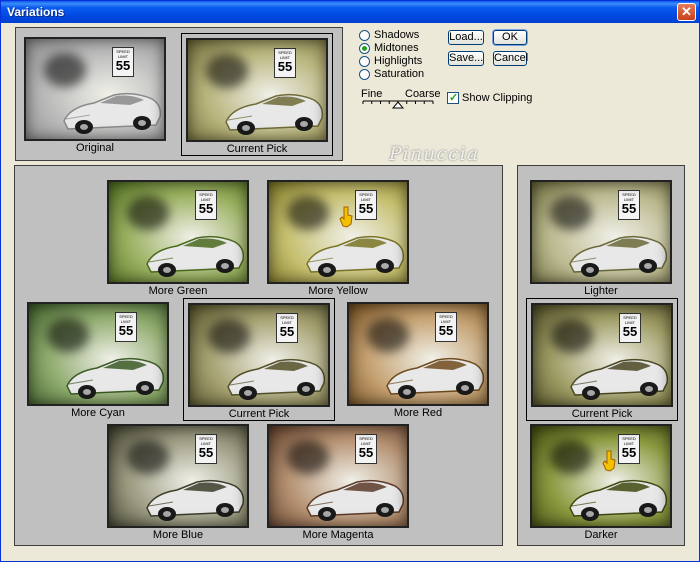  I want to click on thumbnail-caption: Lighter, so click(601, 291).